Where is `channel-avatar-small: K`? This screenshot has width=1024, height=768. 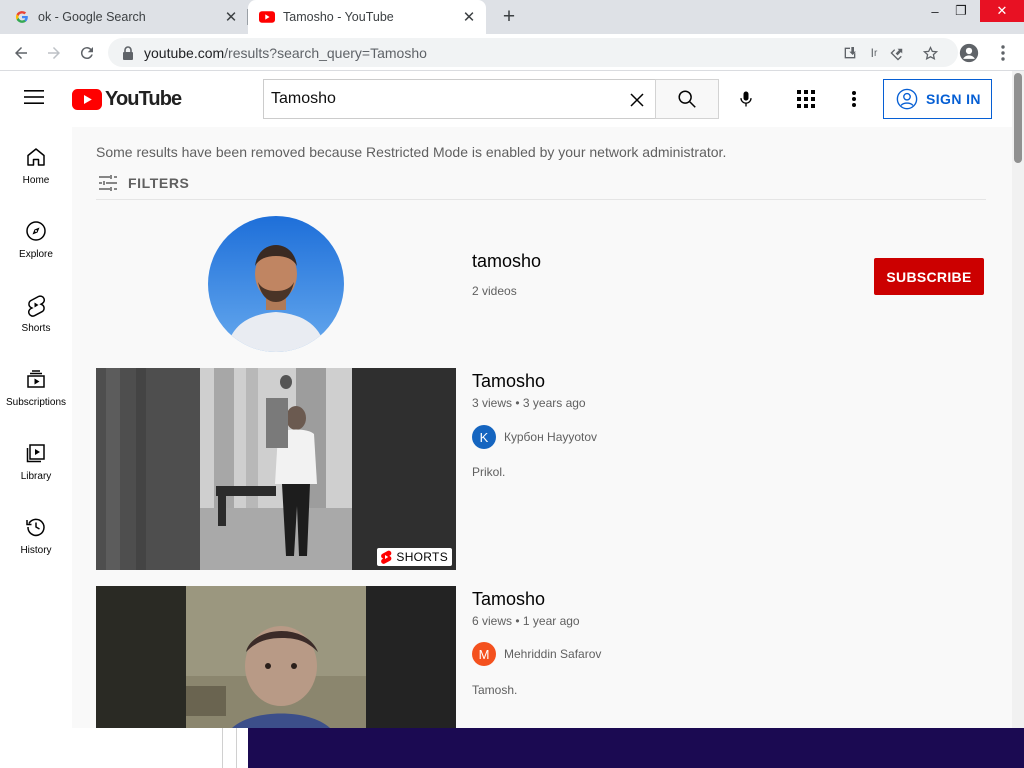 channel-avatar-small: K is located at coordinates (484, 437).